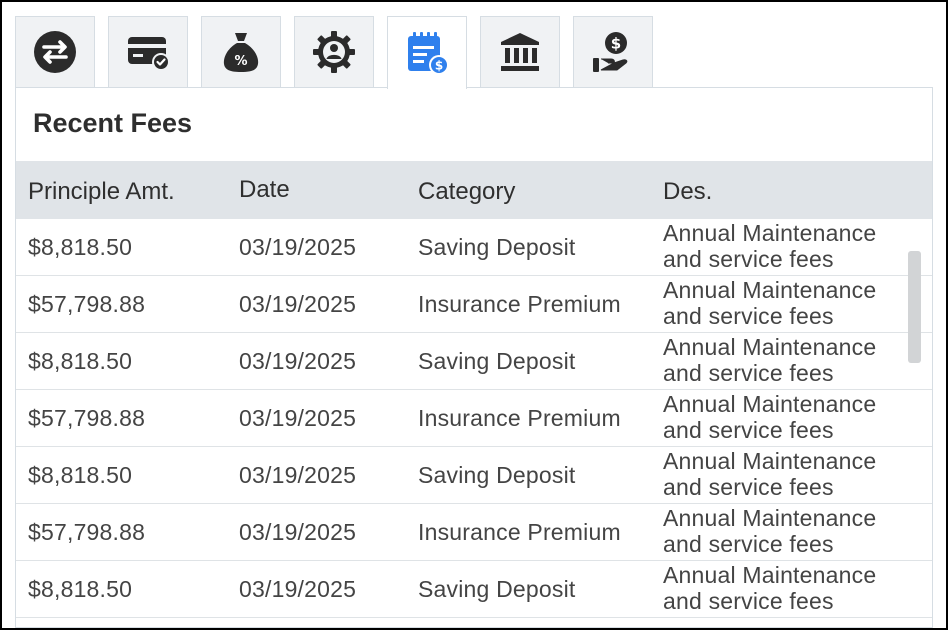 This screenshot has height=630, width=948. I want to click on money-bag-percent-icon: %, so click(241, 52).